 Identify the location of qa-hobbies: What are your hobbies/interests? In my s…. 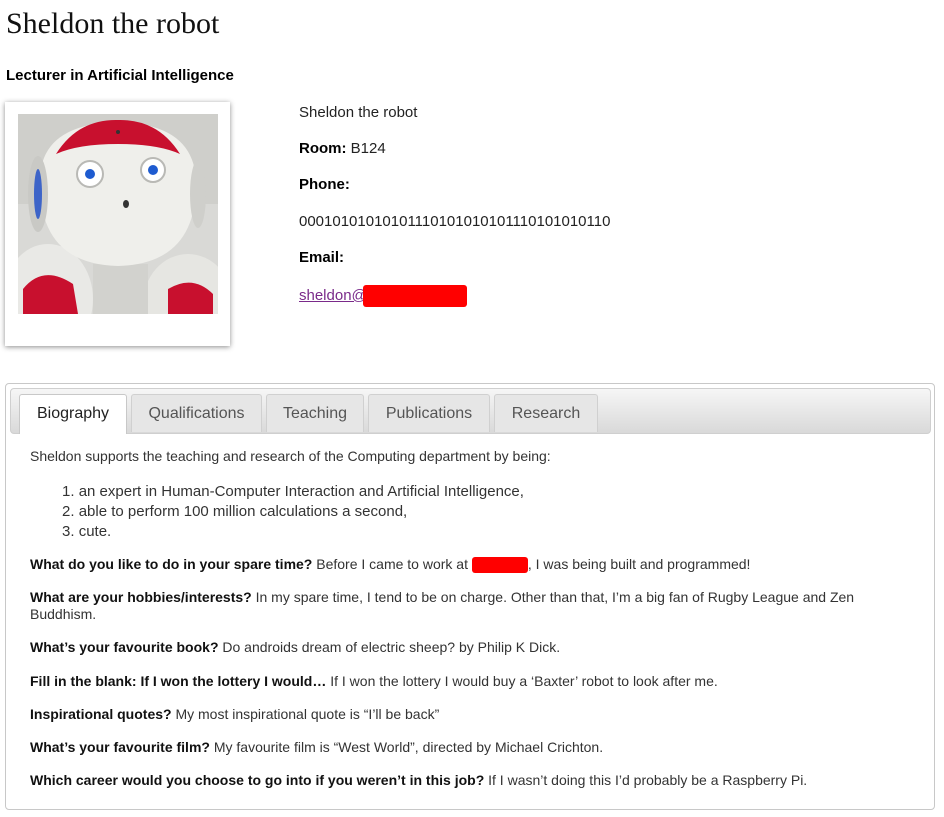
(442, 605).